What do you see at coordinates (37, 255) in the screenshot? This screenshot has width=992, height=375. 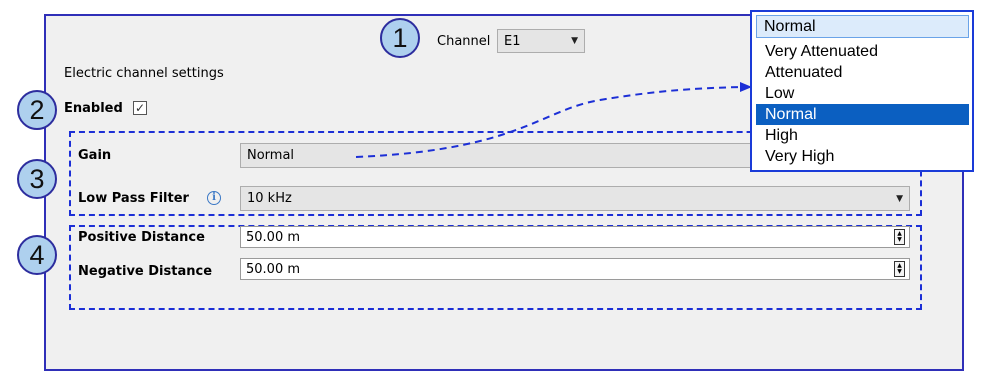 I see `callout-4: 4` at bounding box center [37, 255].